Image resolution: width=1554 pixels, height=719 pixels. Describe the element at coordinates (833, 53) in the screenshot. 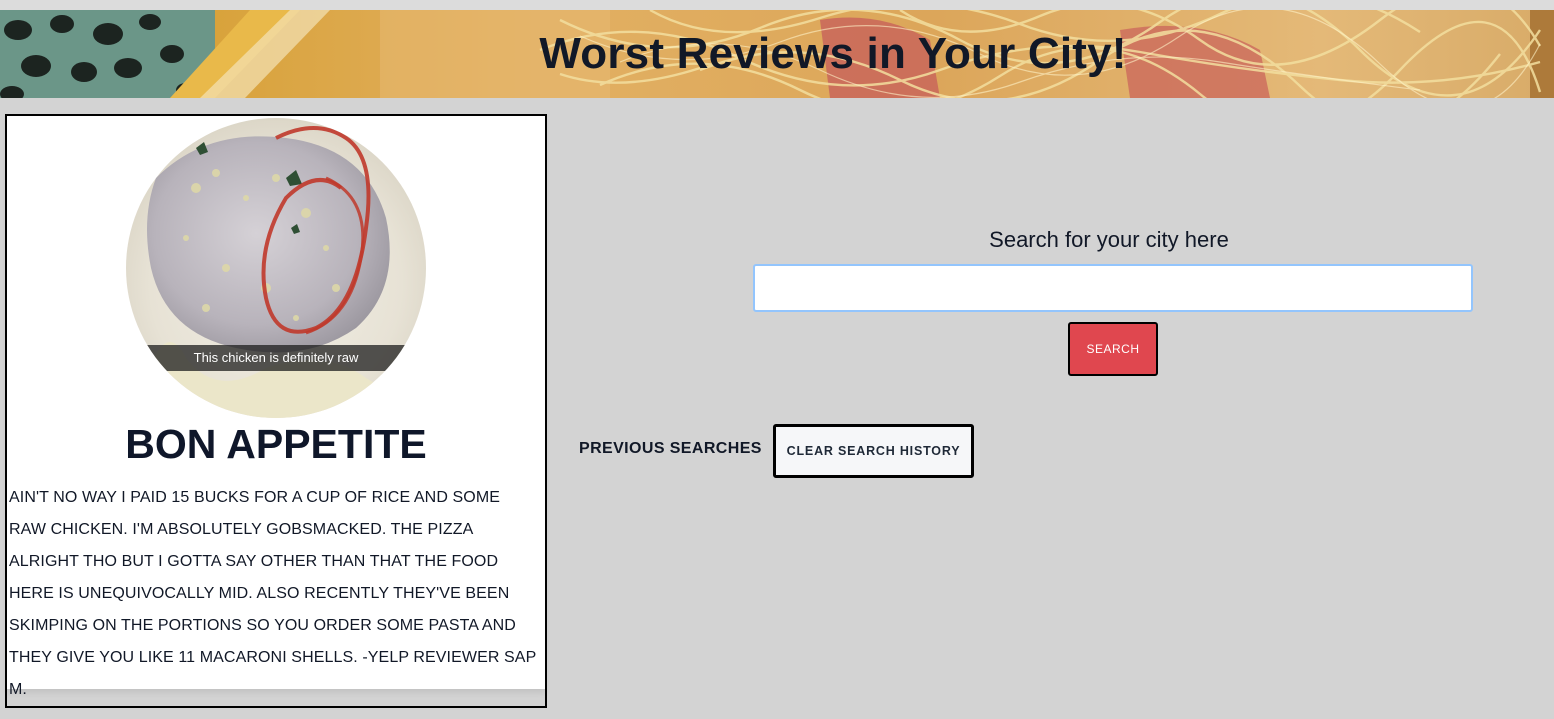

I see `page-title: Worst Reviews in Your City!` at that location.